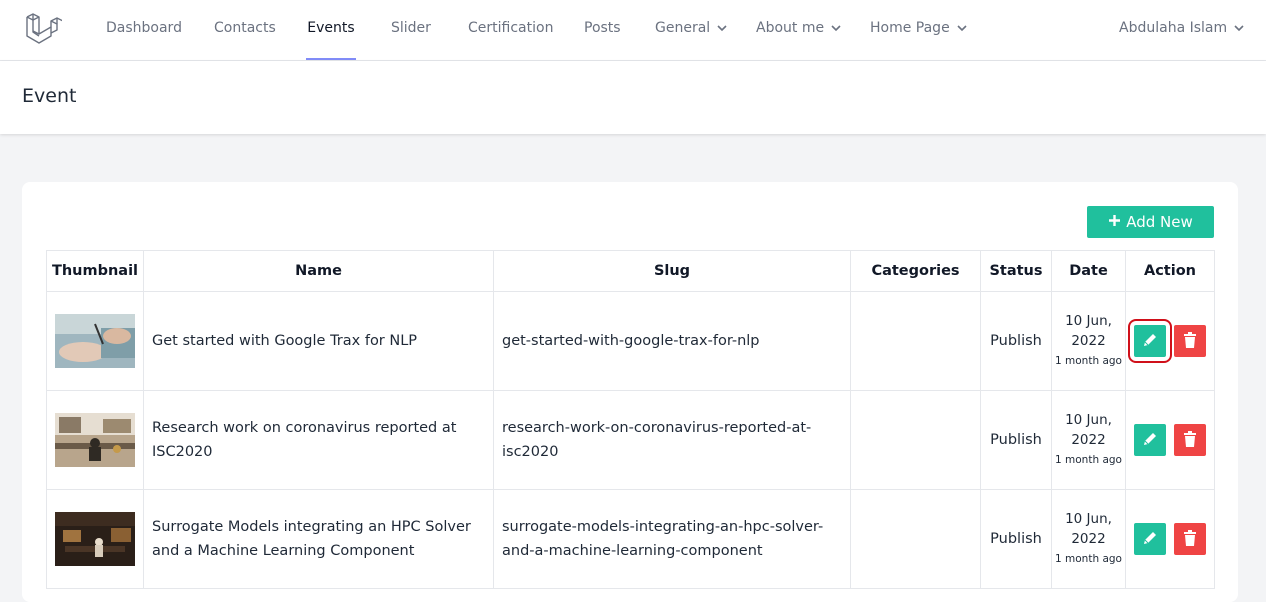  I want to click on nav-about-dropdown: About me, so click(798, 30).